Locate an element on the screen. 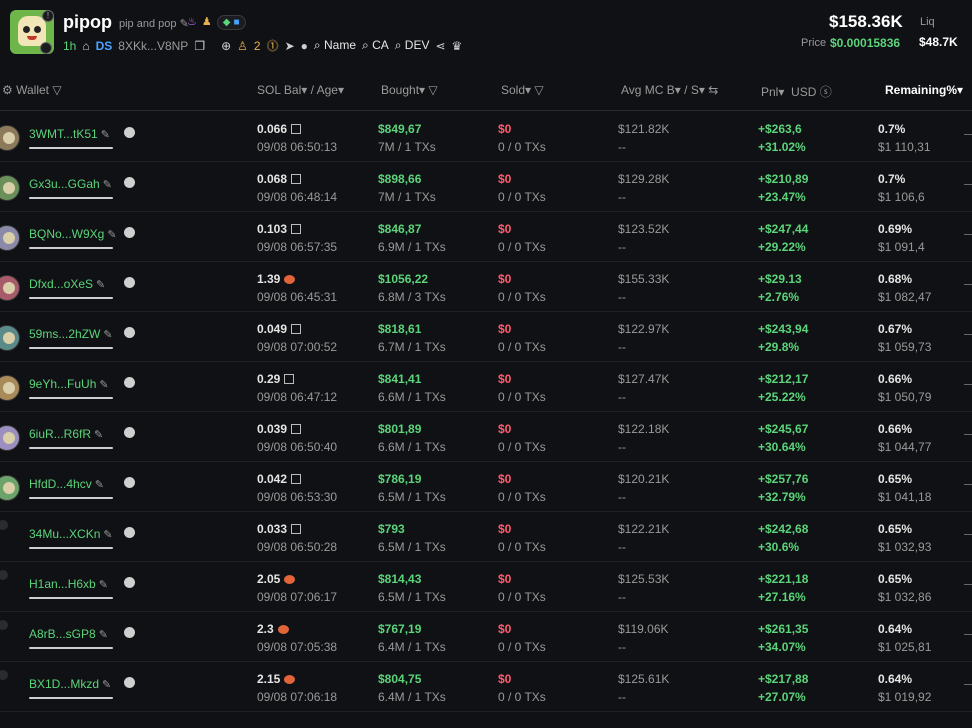  pnl-percent: +27.07% is located at coordinates (782, 697).